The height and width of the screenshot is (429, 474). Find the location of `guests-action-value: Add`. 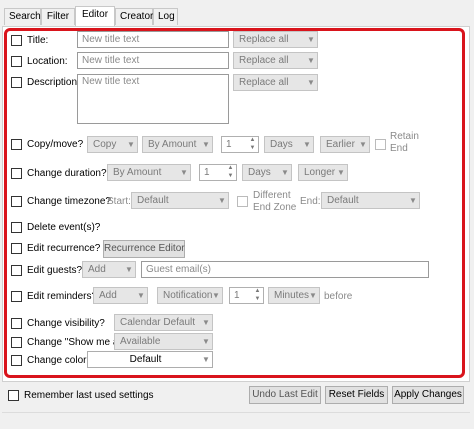

guests-action-value: Add is located at coordinates (97, 269).